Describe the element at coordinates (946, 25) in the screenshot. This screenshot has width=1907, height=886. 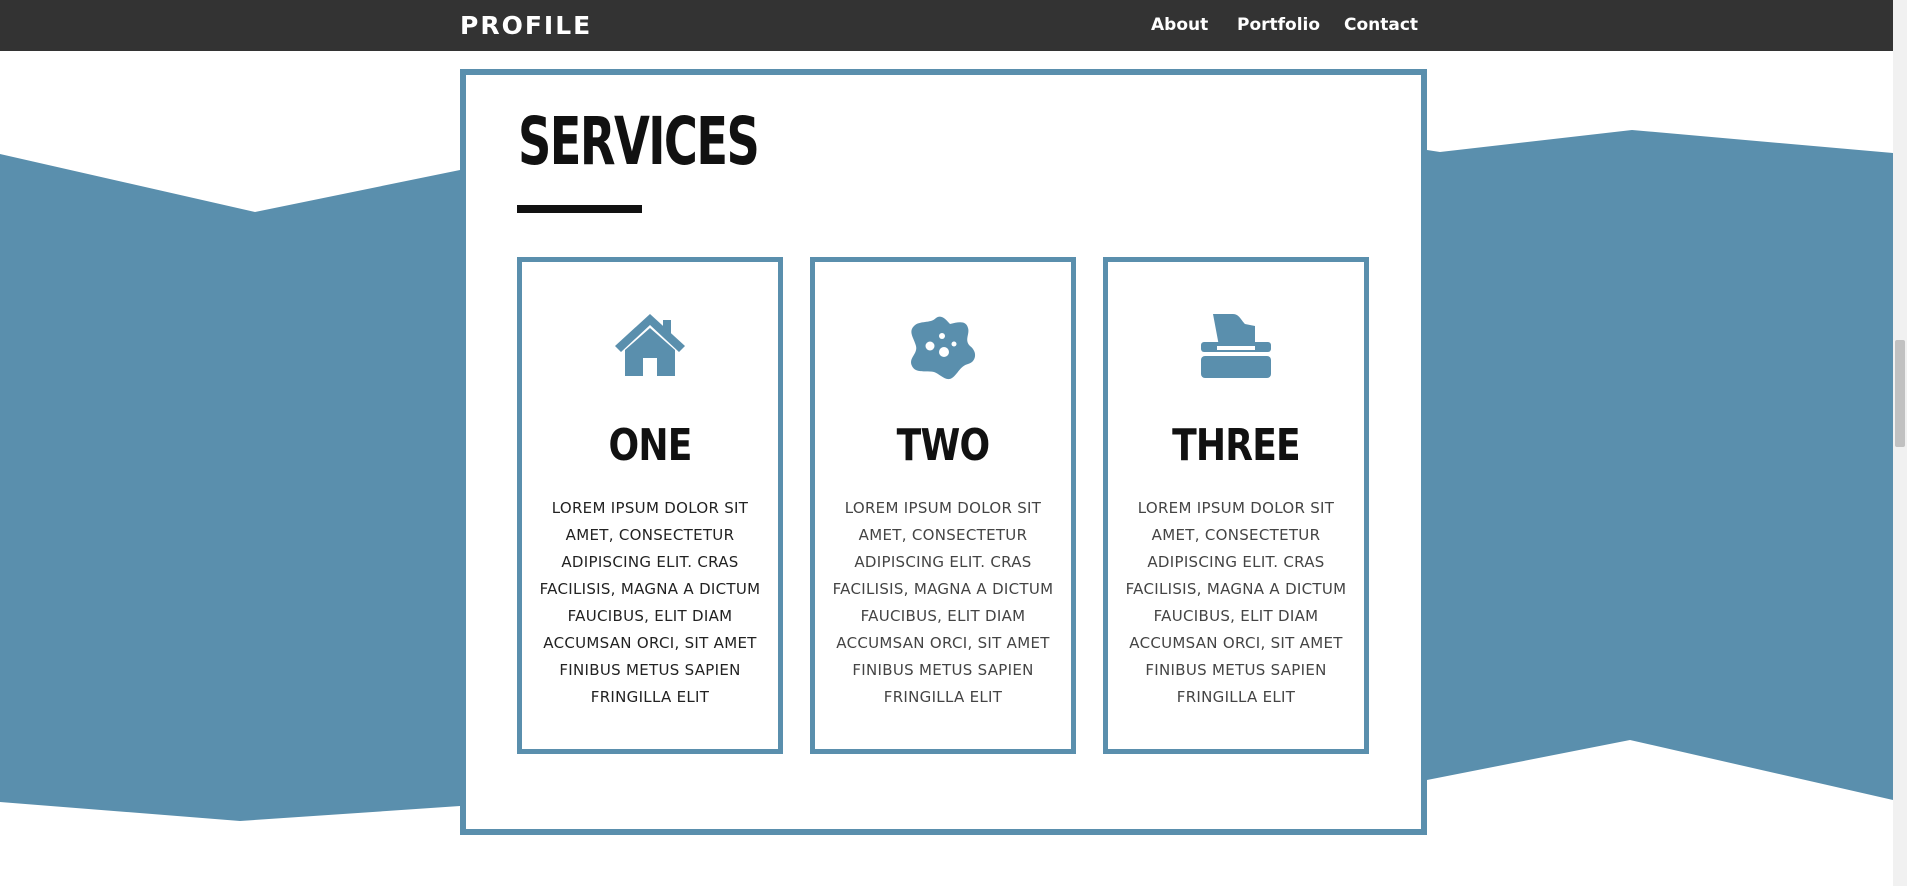
I see `top-navbar: PROFILE About Portfolio Contact` at that location.